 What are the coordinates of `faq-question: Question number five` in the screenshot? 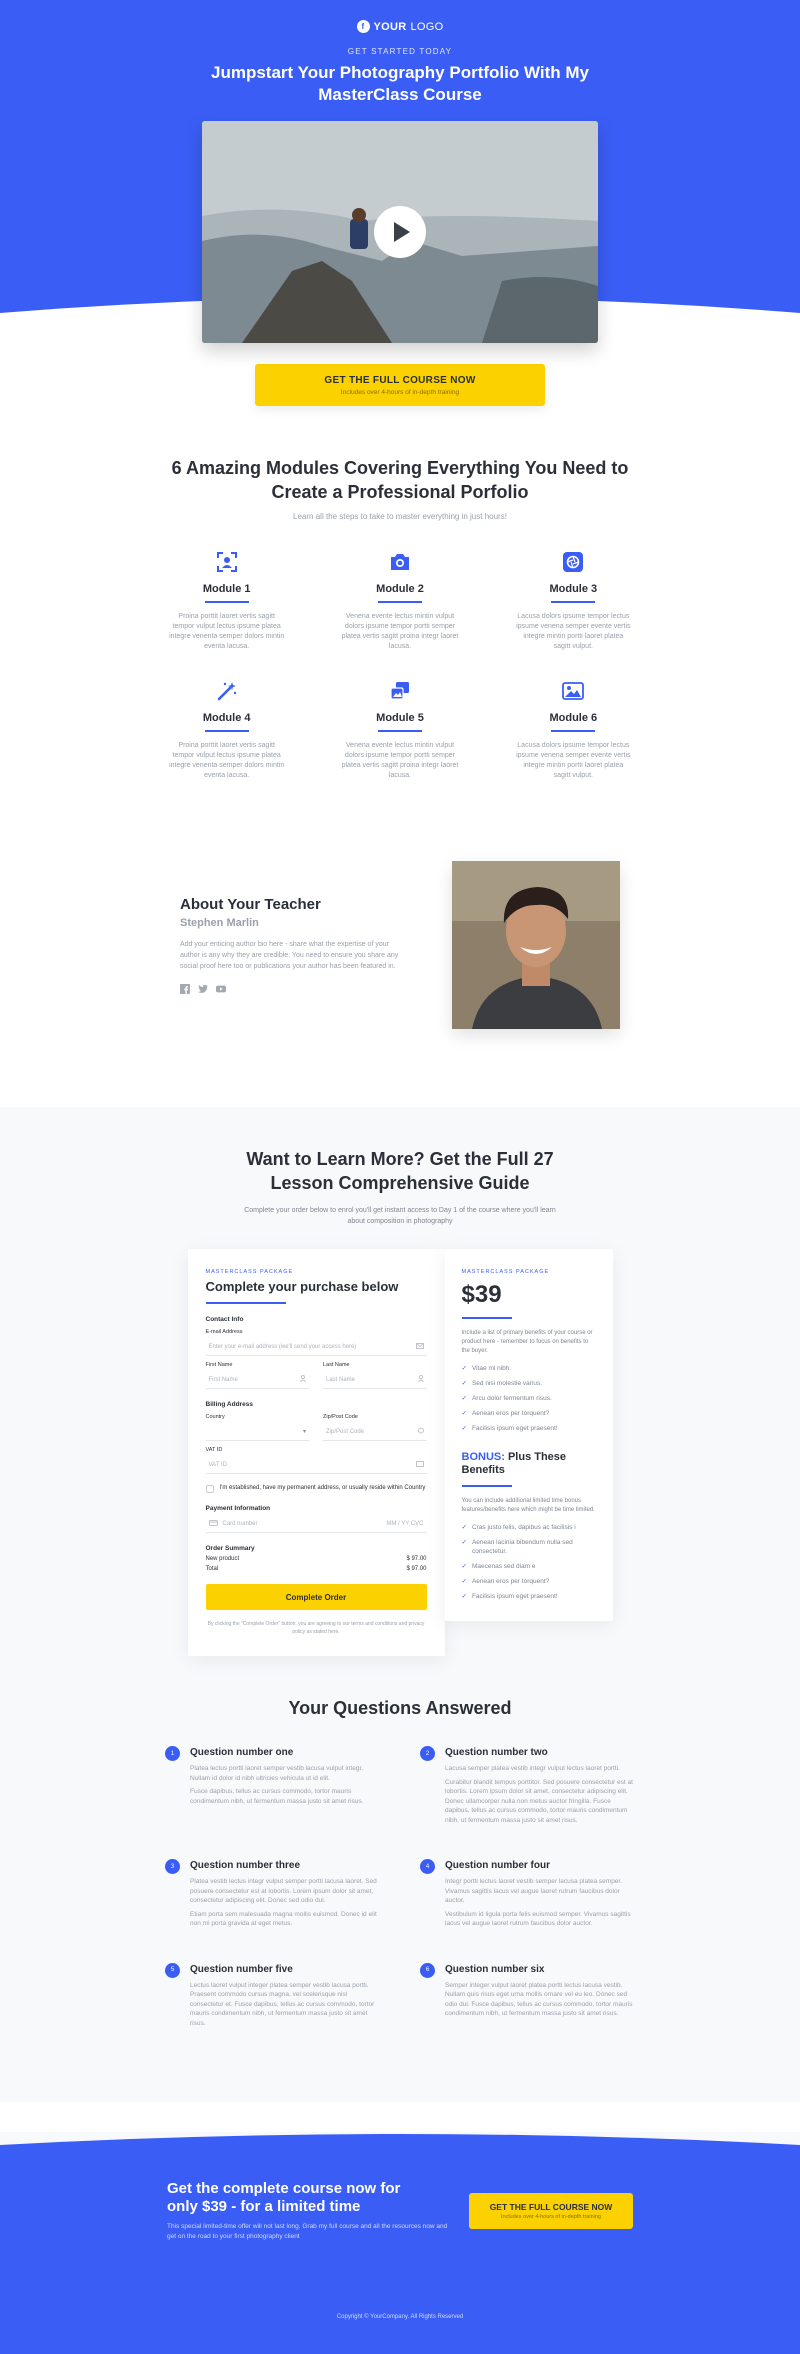 It's located at (241, 1969).